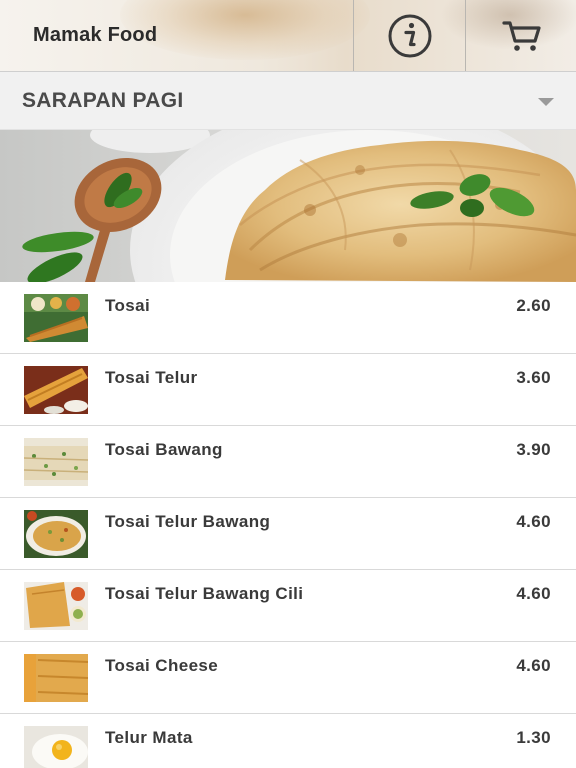  I want to click on menu-item-name: Tosai Telur Bawang, so click(188, 521).